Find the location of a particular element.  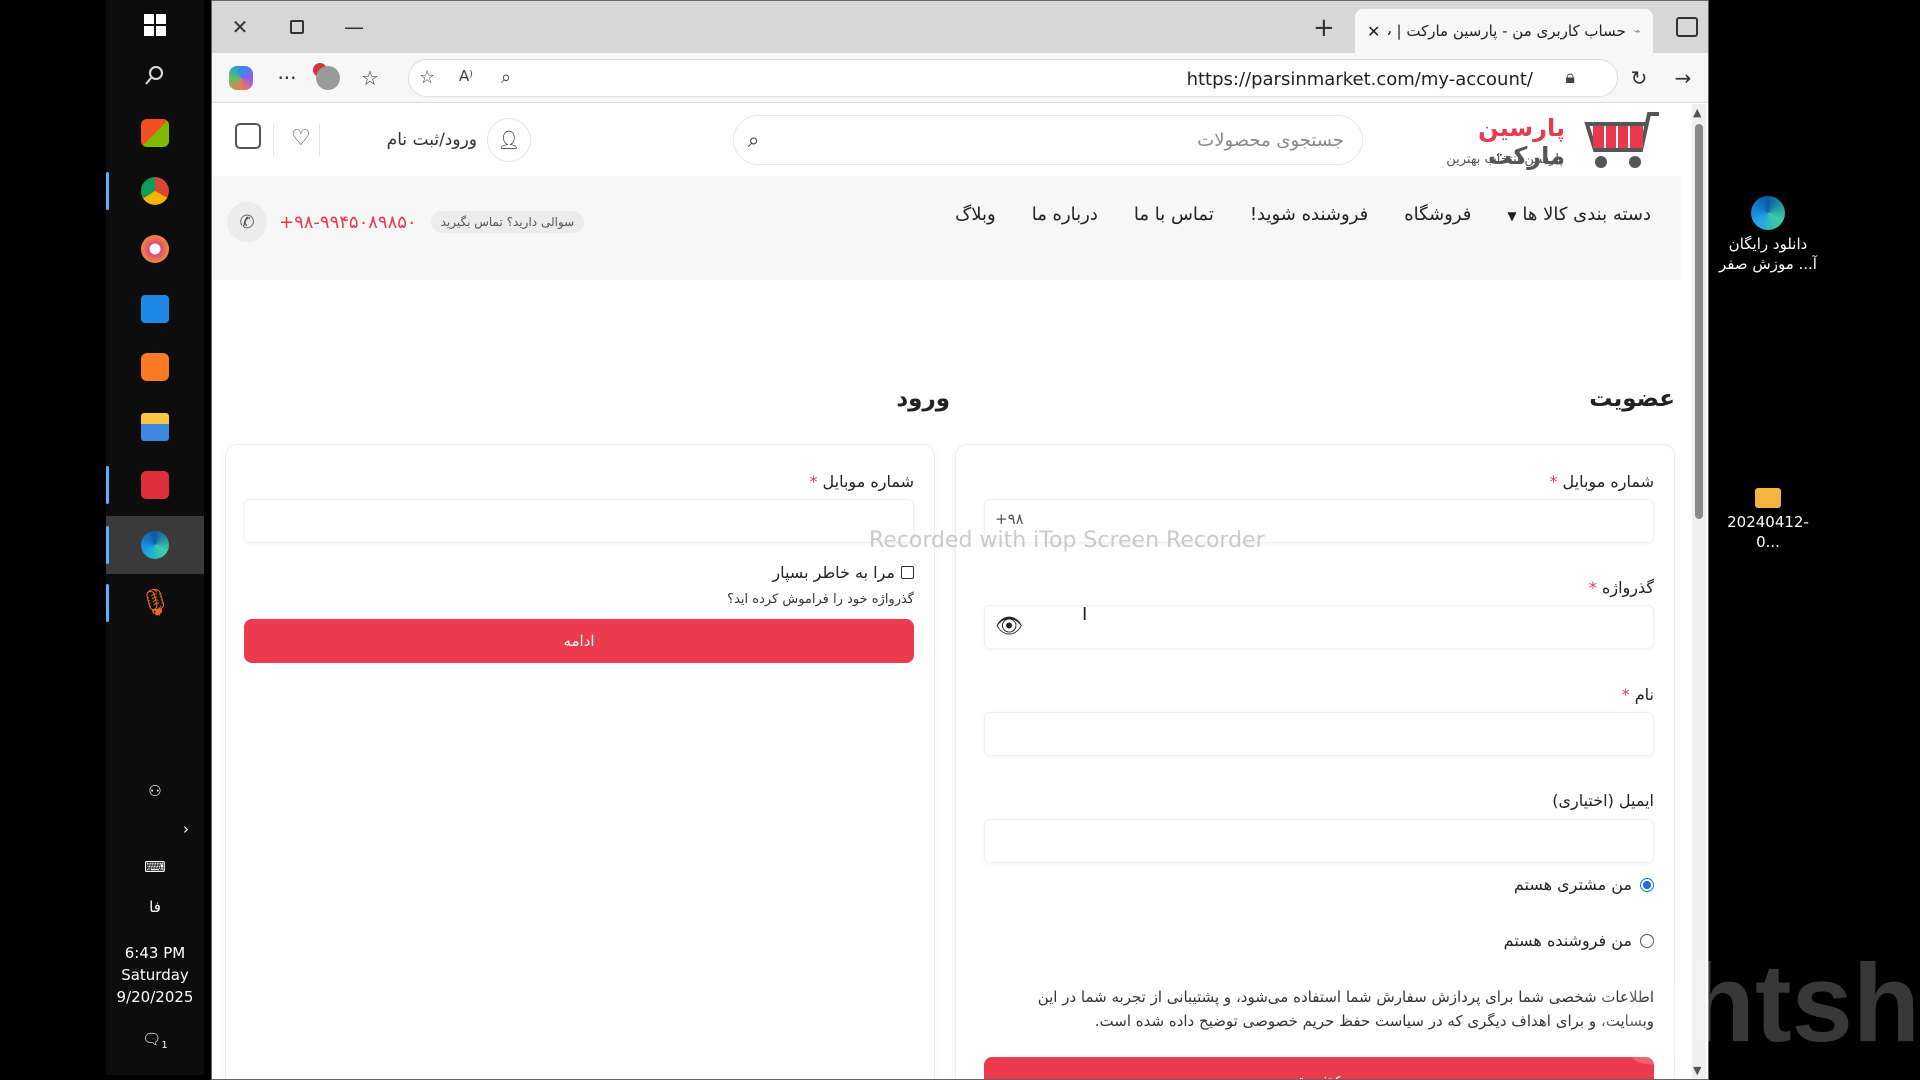

minimize-icon: — is located at coordinates (354, 27).